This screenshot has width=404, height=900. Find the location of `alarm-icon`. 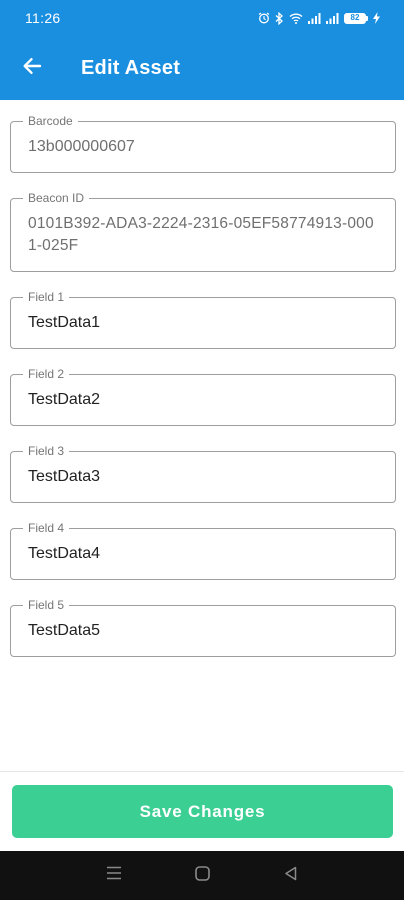

alarm-icon is located at coordinates (264, 18).